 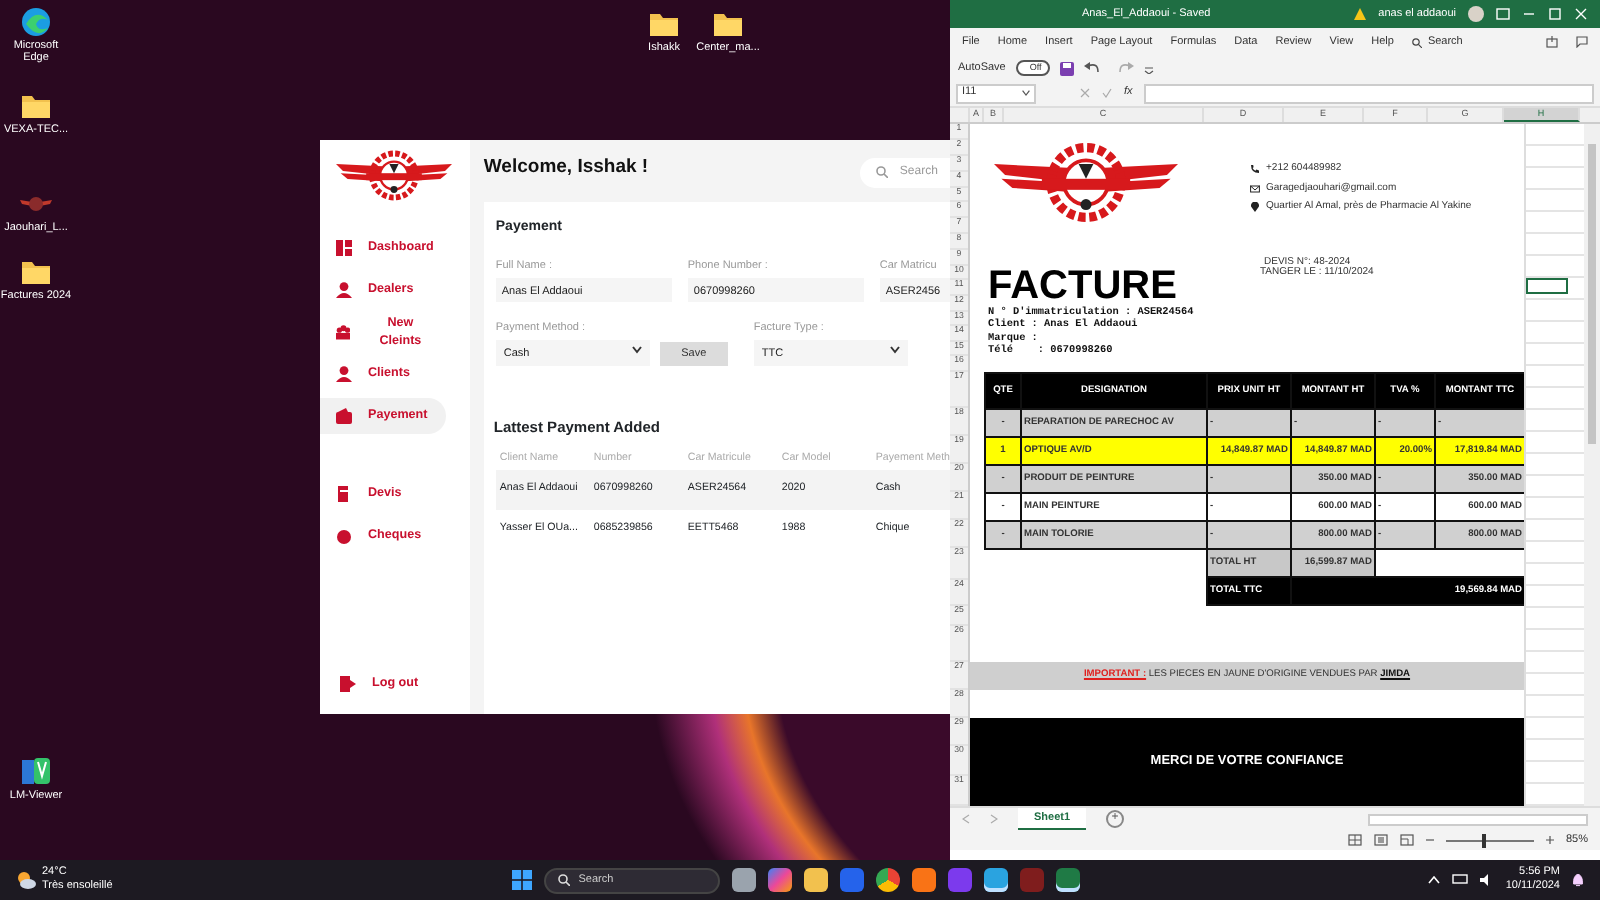 What do you see at coordinates (344, 494) in the screenshot?
I see `document-icon` at bounding box center [344, 494].